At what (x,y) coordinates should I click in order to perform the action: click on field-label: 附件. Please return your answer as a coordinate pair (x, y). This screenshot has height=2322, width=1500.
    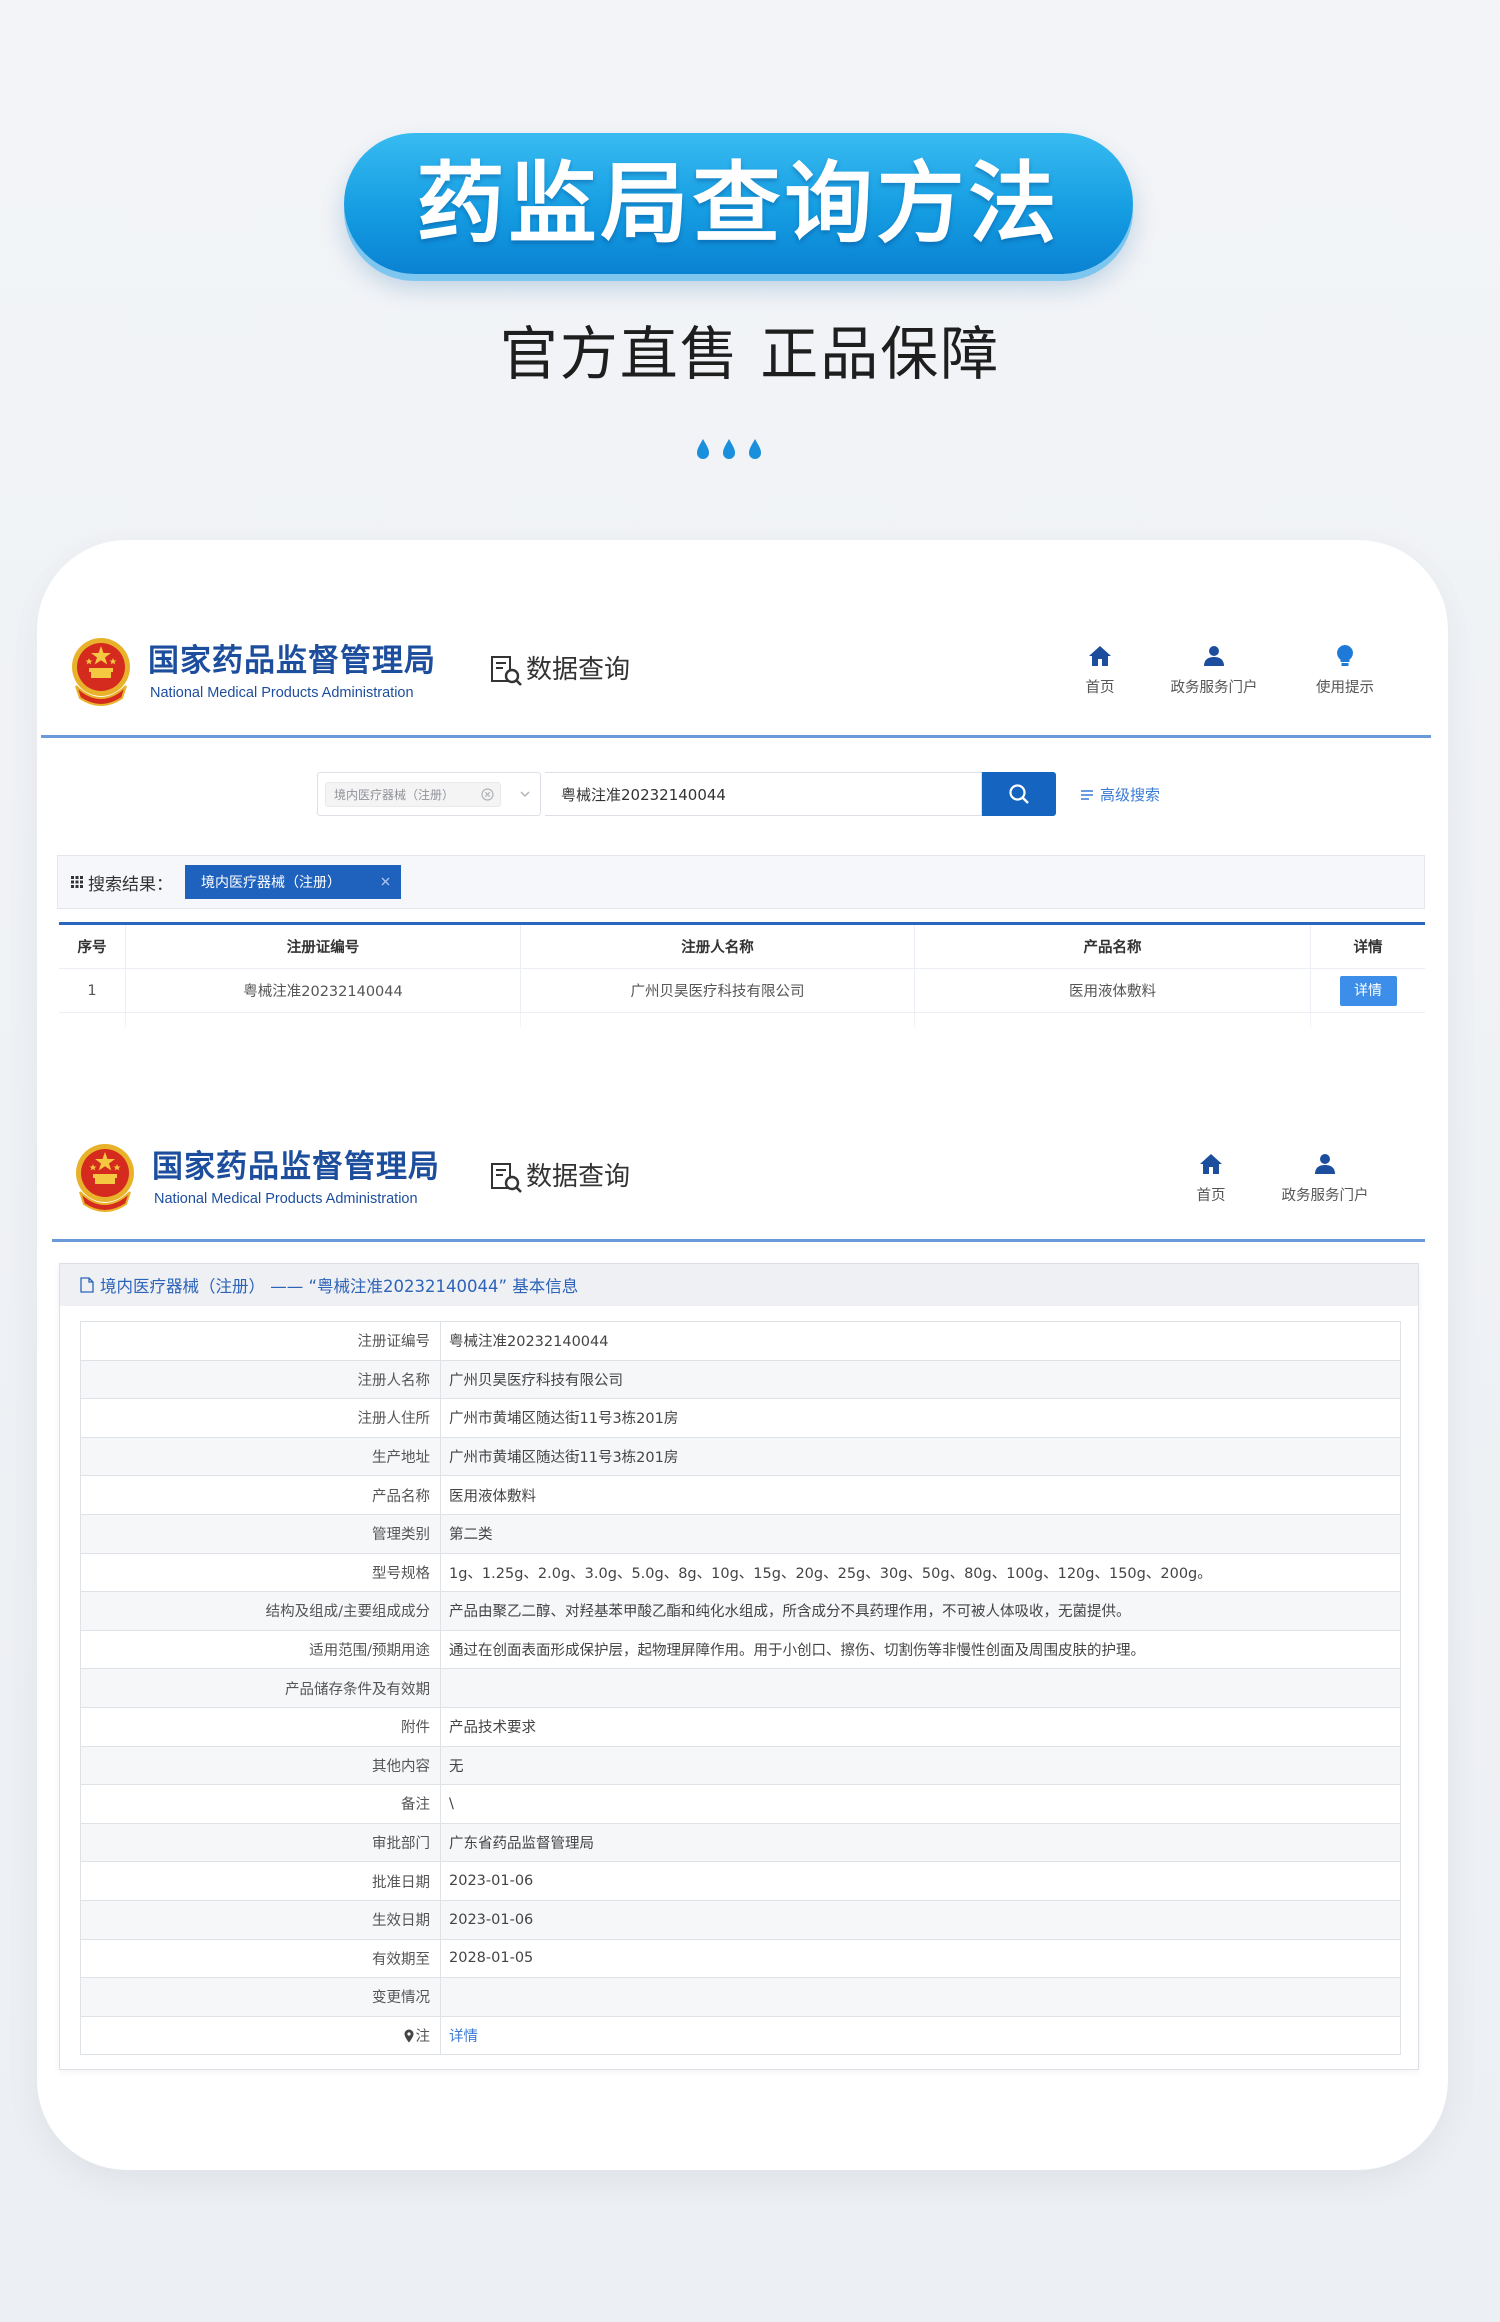
    Looking at the image, I should click on (260, 1726).